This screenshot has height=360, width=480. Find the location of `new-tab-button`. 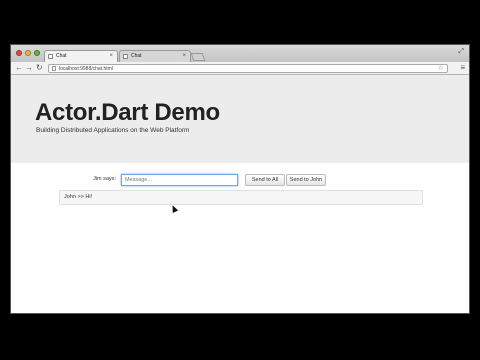

new-tab-button is located at coordinates (198, 57).